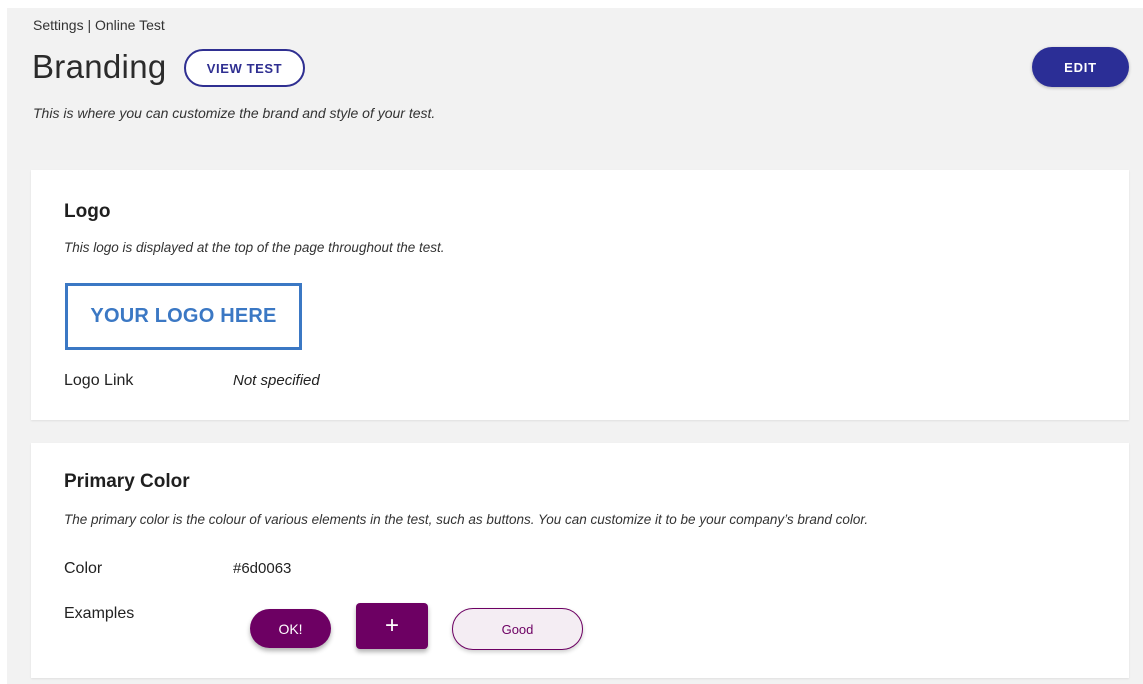 The width and height of the screenshot is (1143, 684). I want to click on view-test-button: VIEW TEST, so click(244, 68).